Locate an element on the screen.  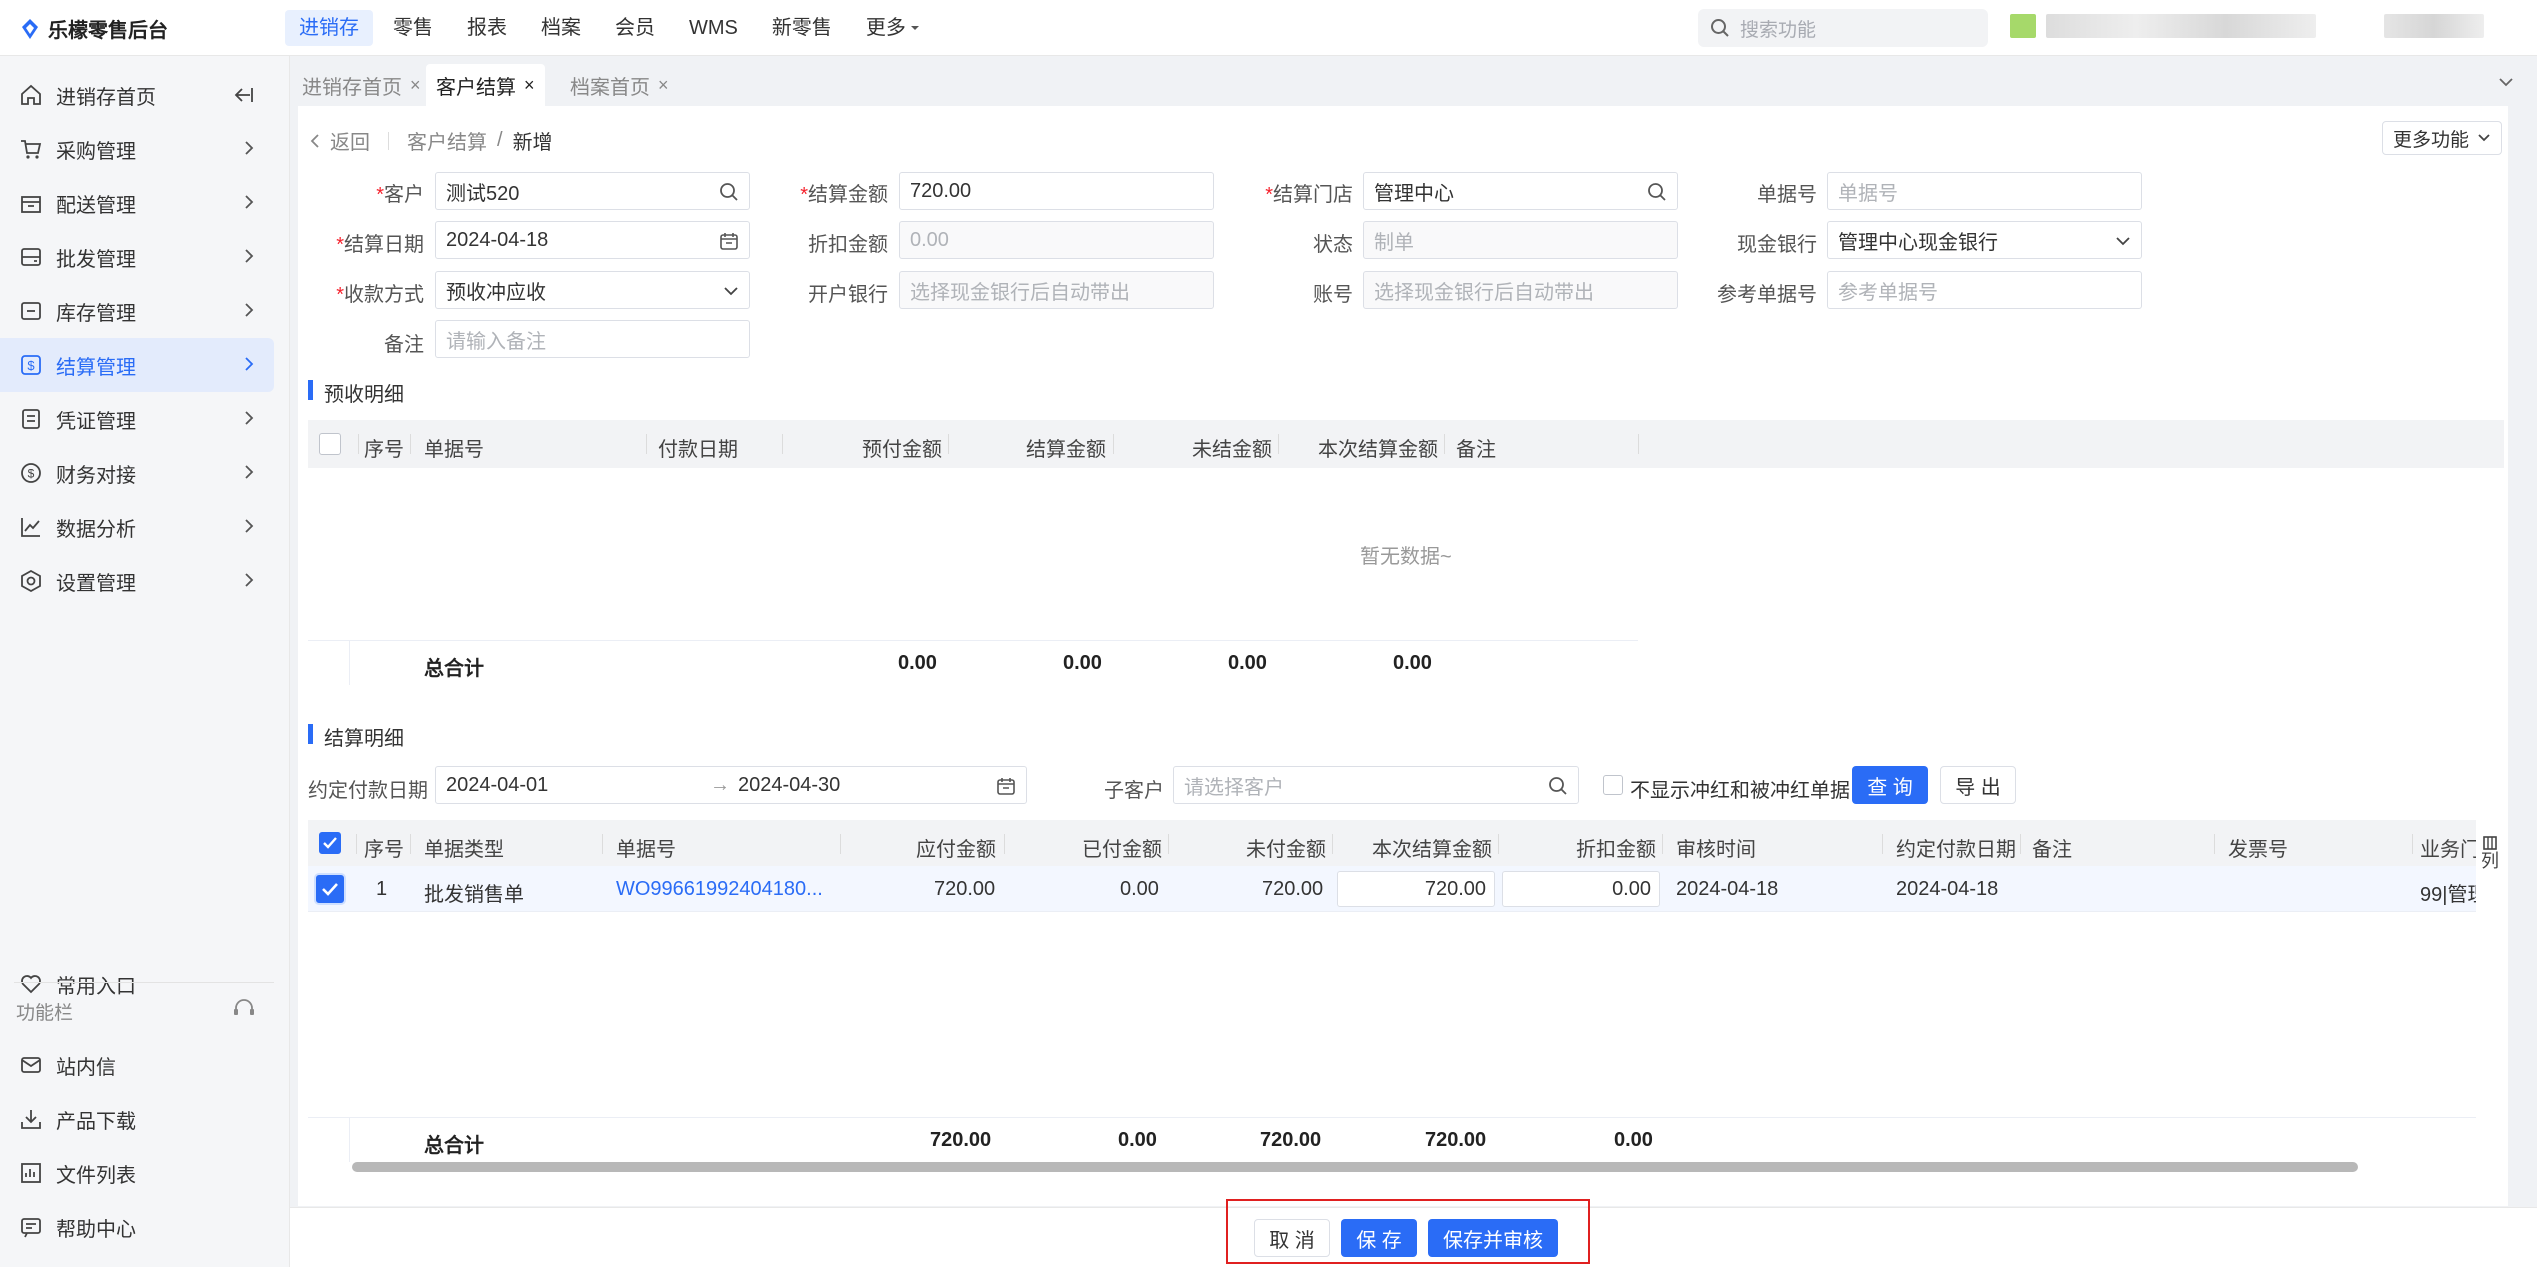
cash-bank-select: 管理中心现金银行 is located at coordinates (1984, 240).